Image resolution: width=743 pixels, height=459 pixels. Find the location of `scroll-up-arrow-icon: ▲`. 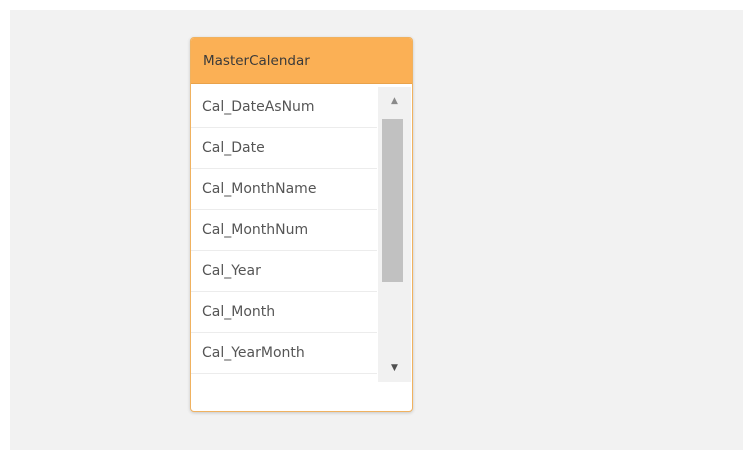

scroll-up-arrow-icon: ▲ is located at coordinates (394, 101).